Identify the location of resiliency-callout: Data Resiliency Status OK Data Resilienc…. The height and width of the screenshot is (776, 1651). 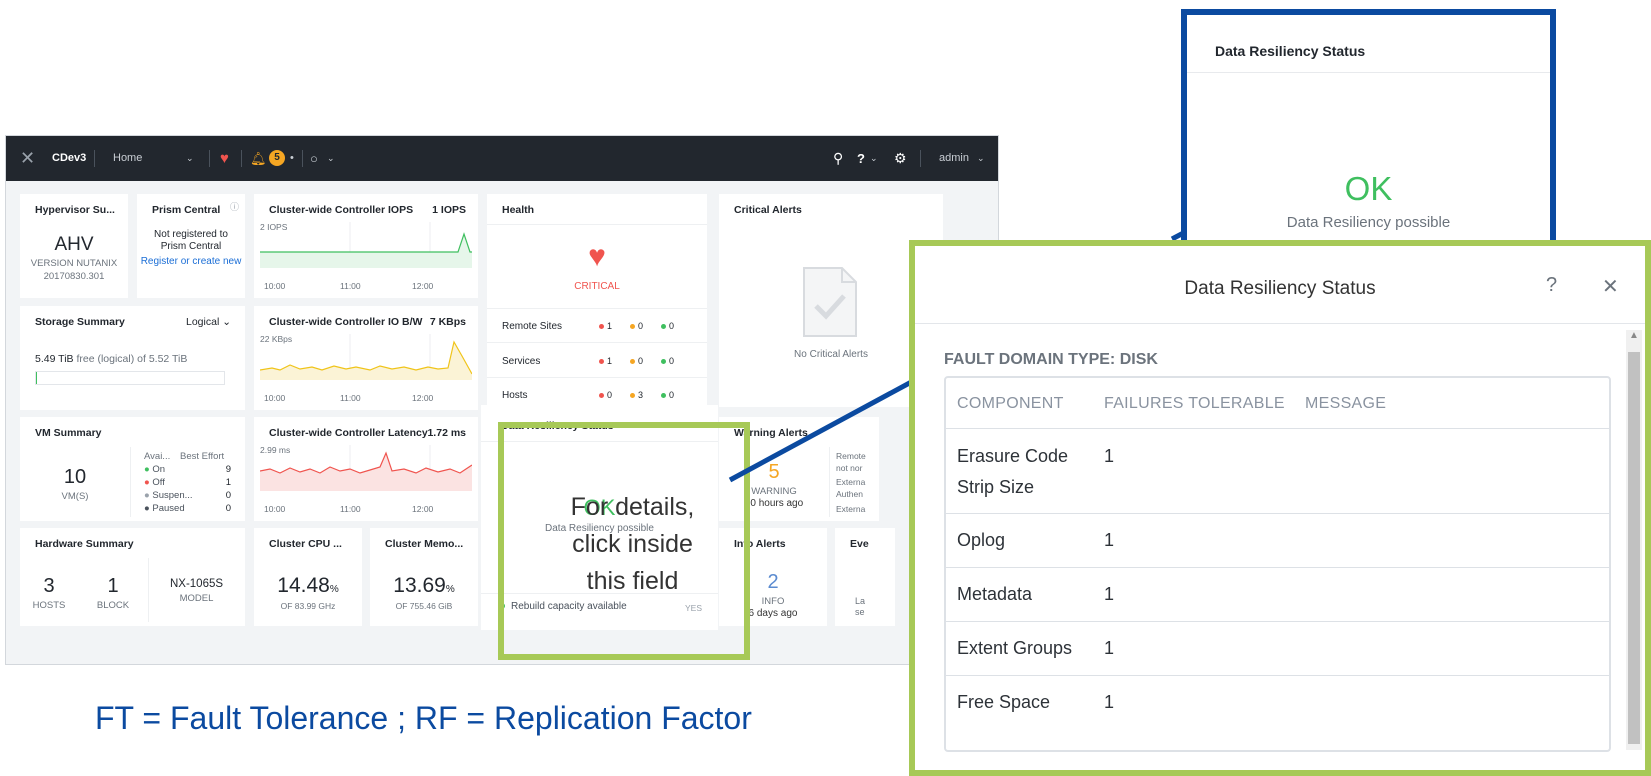
(1368, 134).